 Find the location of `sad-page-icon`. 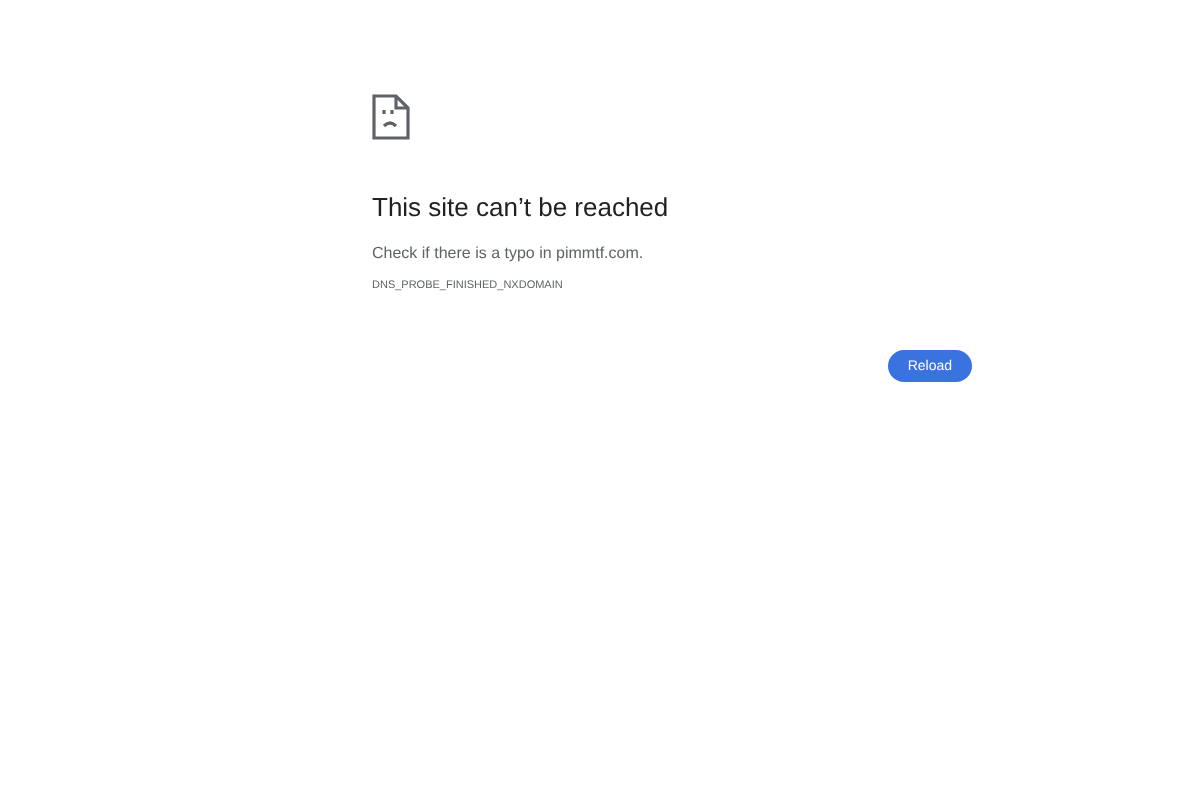

sad-page-icon is located at coordinates (391, 117).